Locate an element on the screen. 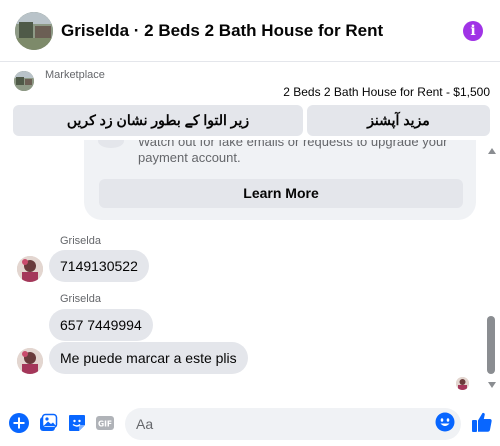  marketplace-avatar is located at coordinates (24, 81).